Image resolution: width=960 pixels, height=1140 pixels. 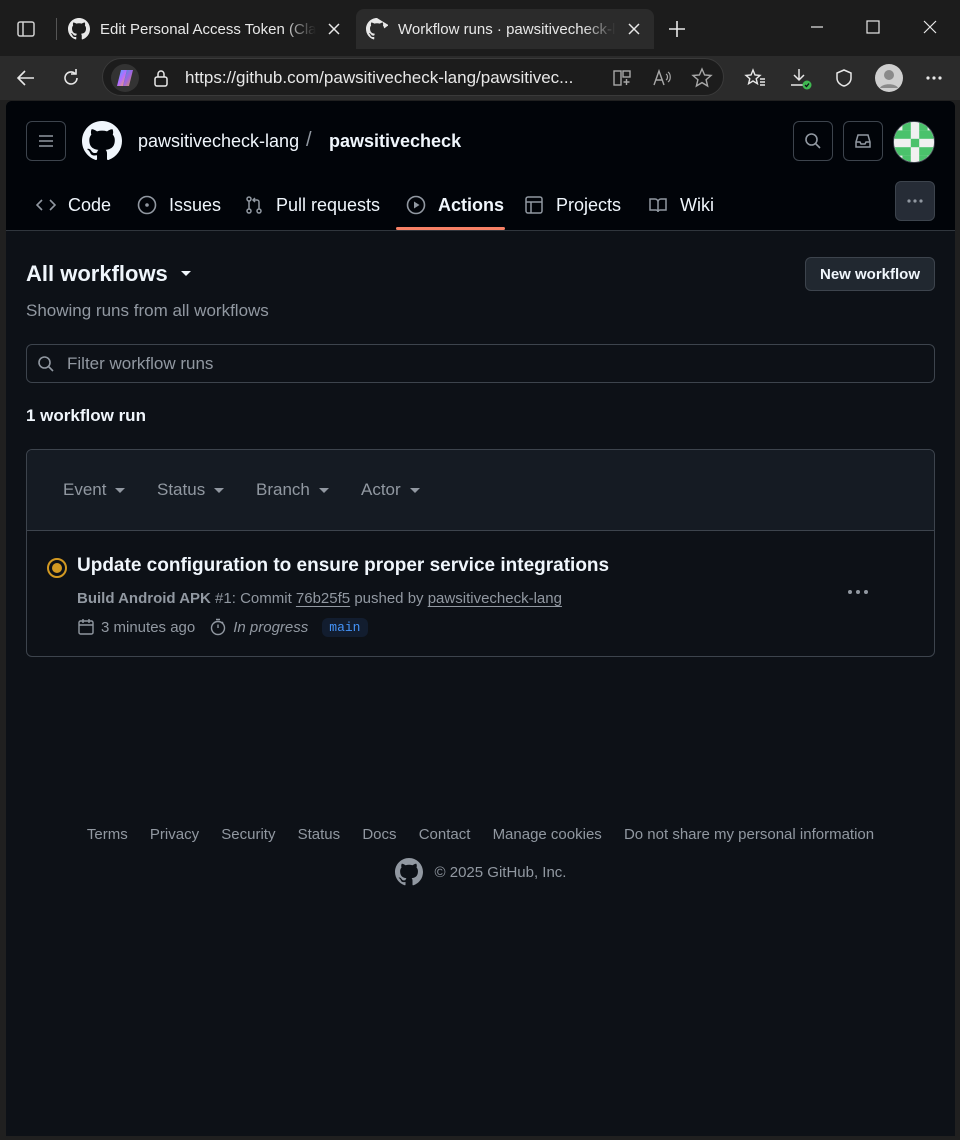 I want to click on minimize-icon, so click(x=817, y=27).